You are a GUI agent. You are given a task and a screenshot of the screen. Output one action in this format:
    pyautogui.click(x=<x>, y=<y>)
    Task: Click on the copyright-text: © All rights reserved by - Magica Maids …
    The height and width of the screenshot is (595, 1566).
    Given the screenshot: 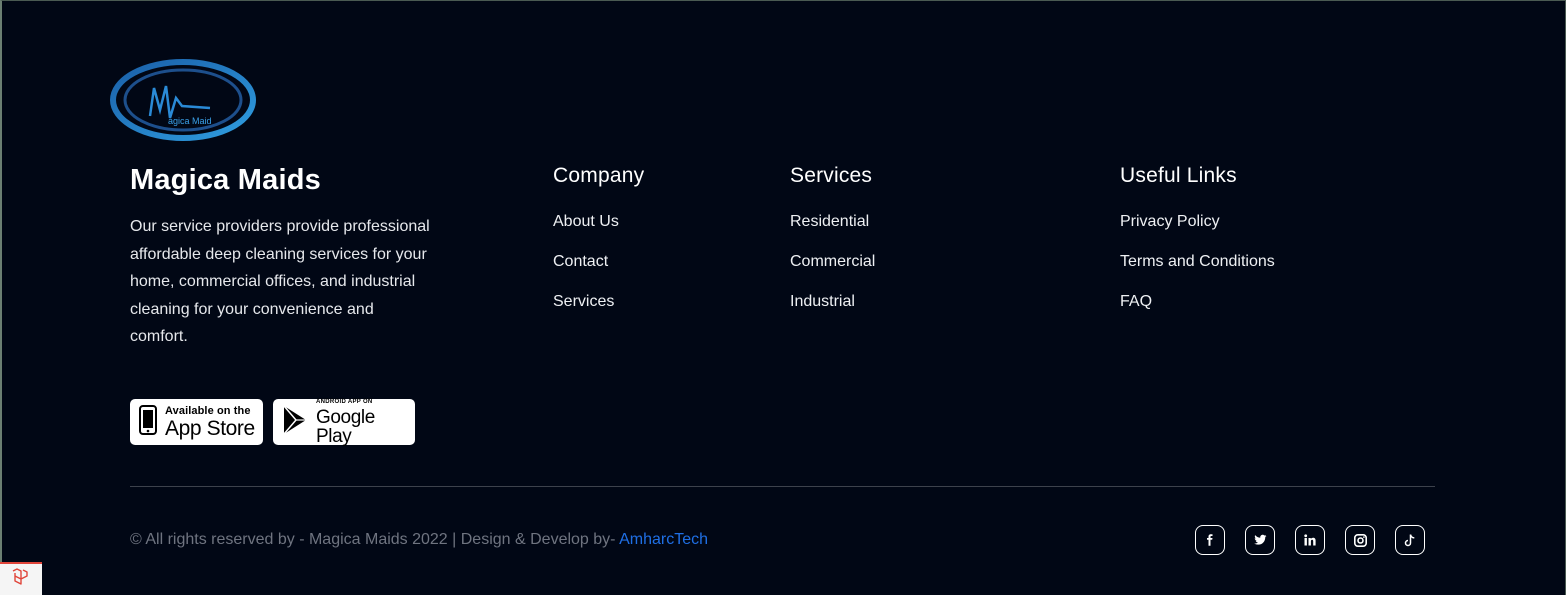 What is the action you would take?
    pyautogui.click(x=419, y=540)
    